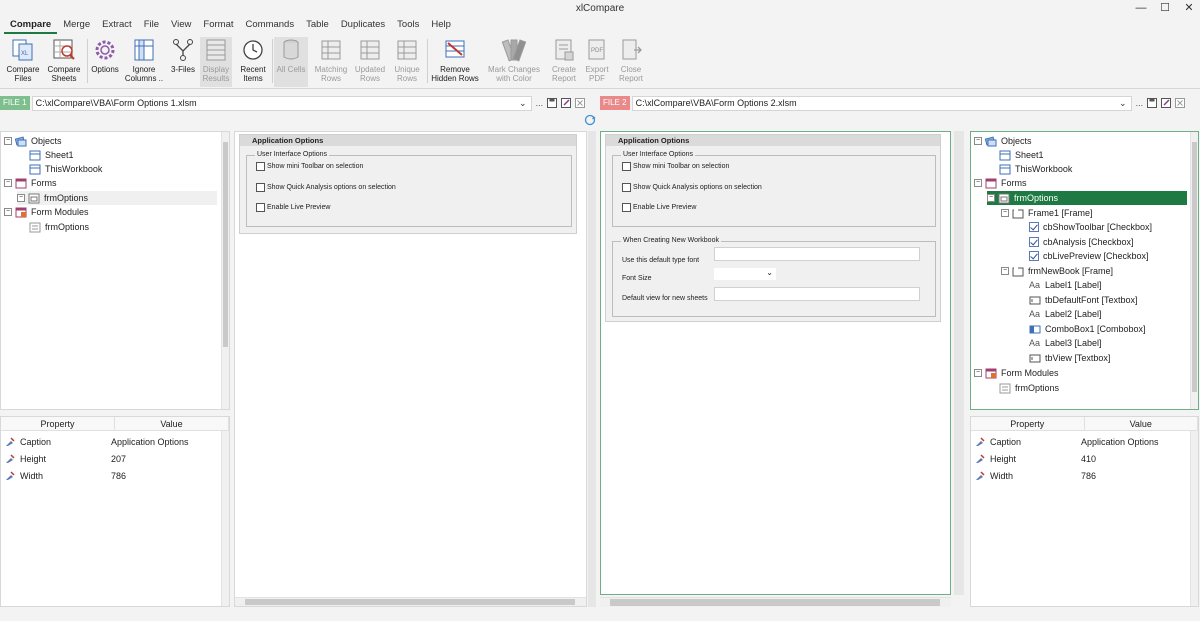 Image resolution: width=1200 pixels, height=621 pixels. What do you see at coordinates (281, 103) in the screenshot?
I see `file1-path-combo: C:\xlCompare\VBA\Form Options 1.xlsm ⌄` at bounding box center [281, 103].